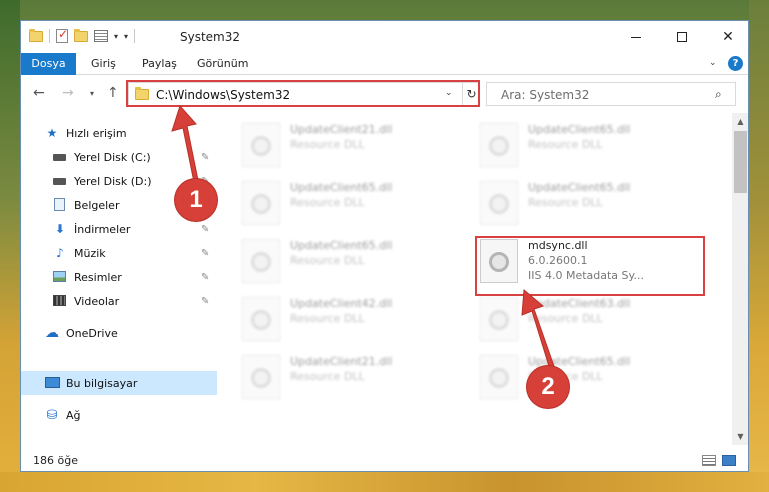 The image size is (769, 492). What do you see at coordinates (740, 436) in the screenshot?
I see `scroll-down-icon: ▼` at bounding box center [740, 436].